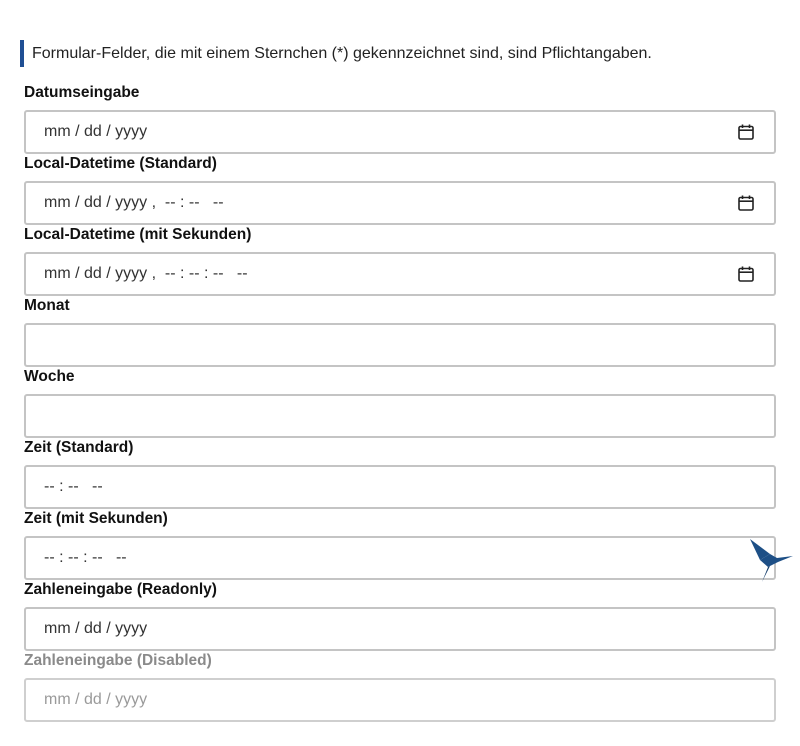  What do you see at coordinates (400, 558) in the screenshot?
I see `time-seconds-input: -- : -- : -- --` at bounding box center [400, 558].